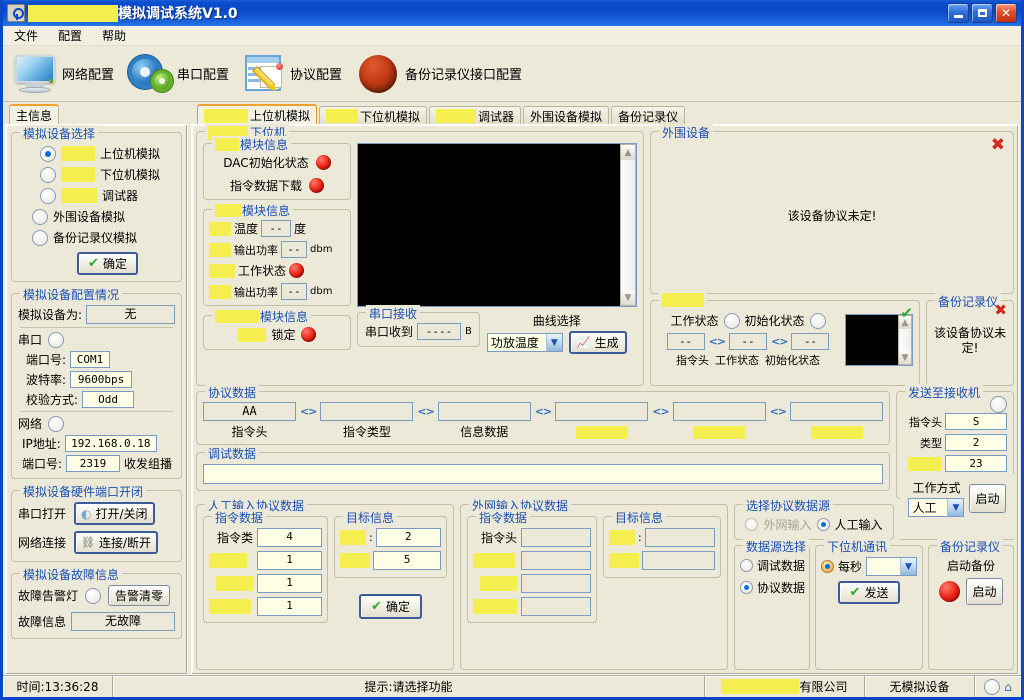 The width and height of the screenshot is (1024, 700). What do you see at coordinates (556, 583) in the screenshot?
I see `external-cmd-row-2-value` at bounding box center [556, 583].